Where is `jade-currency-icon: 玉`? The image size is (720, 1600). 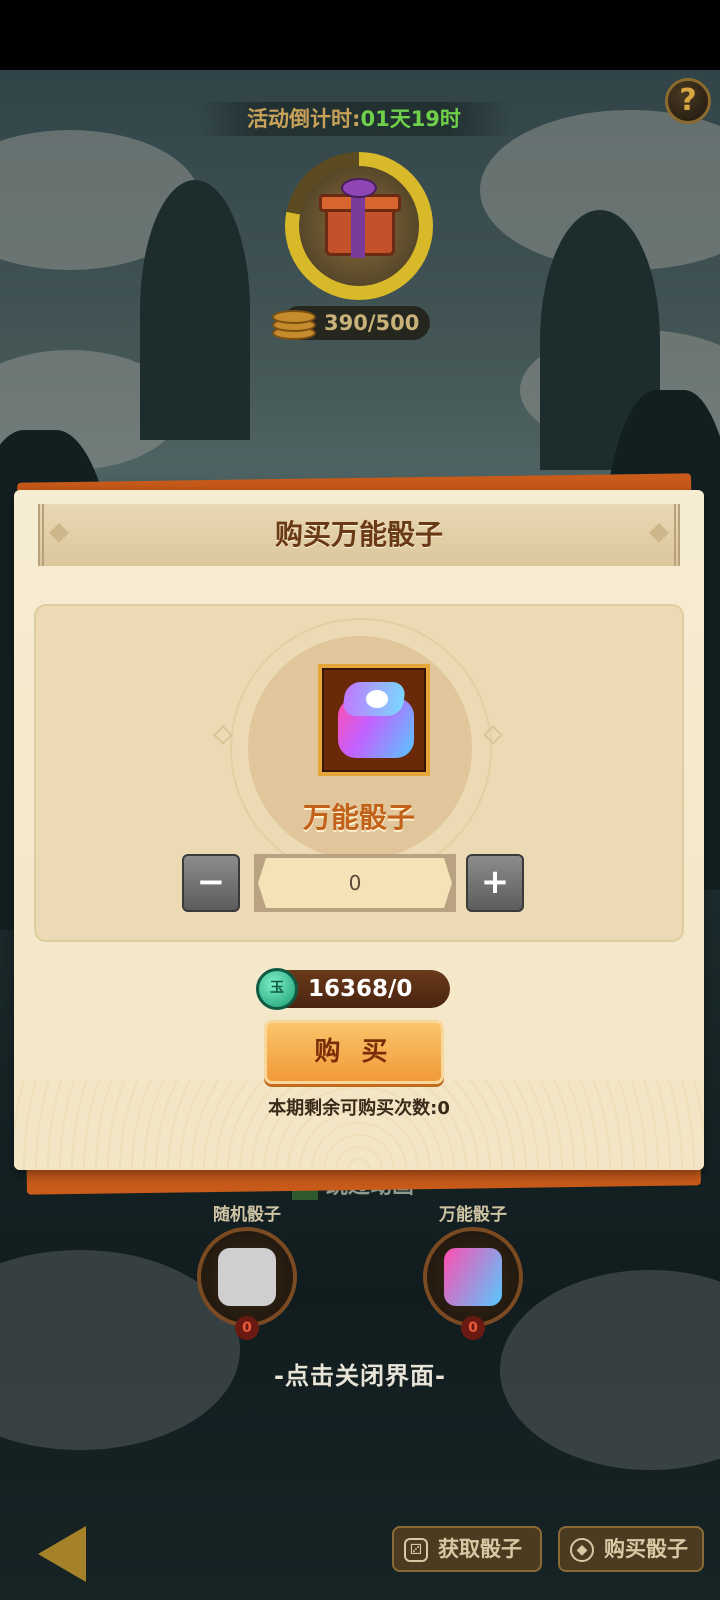 jade-currency-icon: 玉 is located at coordinates (277, 989).